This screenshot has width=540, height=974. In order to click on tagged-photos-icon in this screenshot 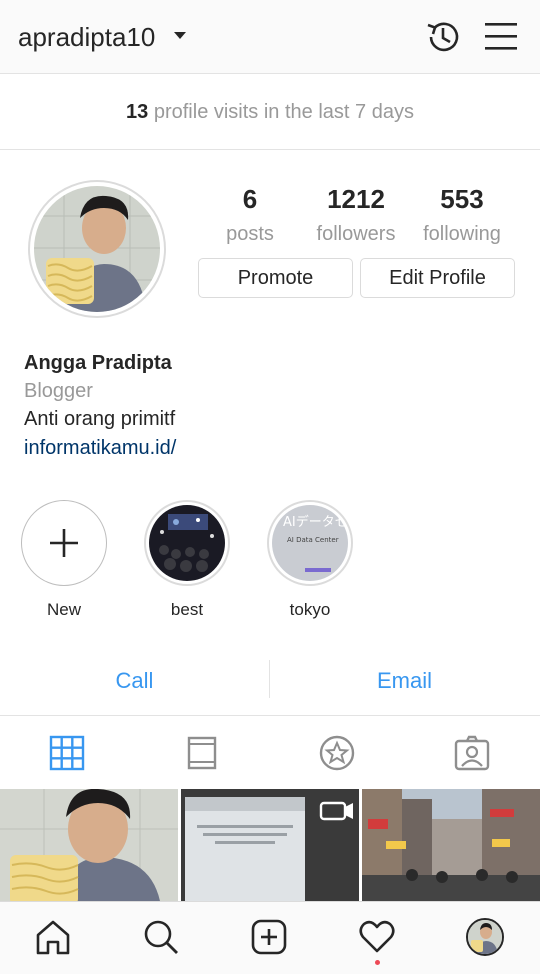, I will do `click(472, 753)`.